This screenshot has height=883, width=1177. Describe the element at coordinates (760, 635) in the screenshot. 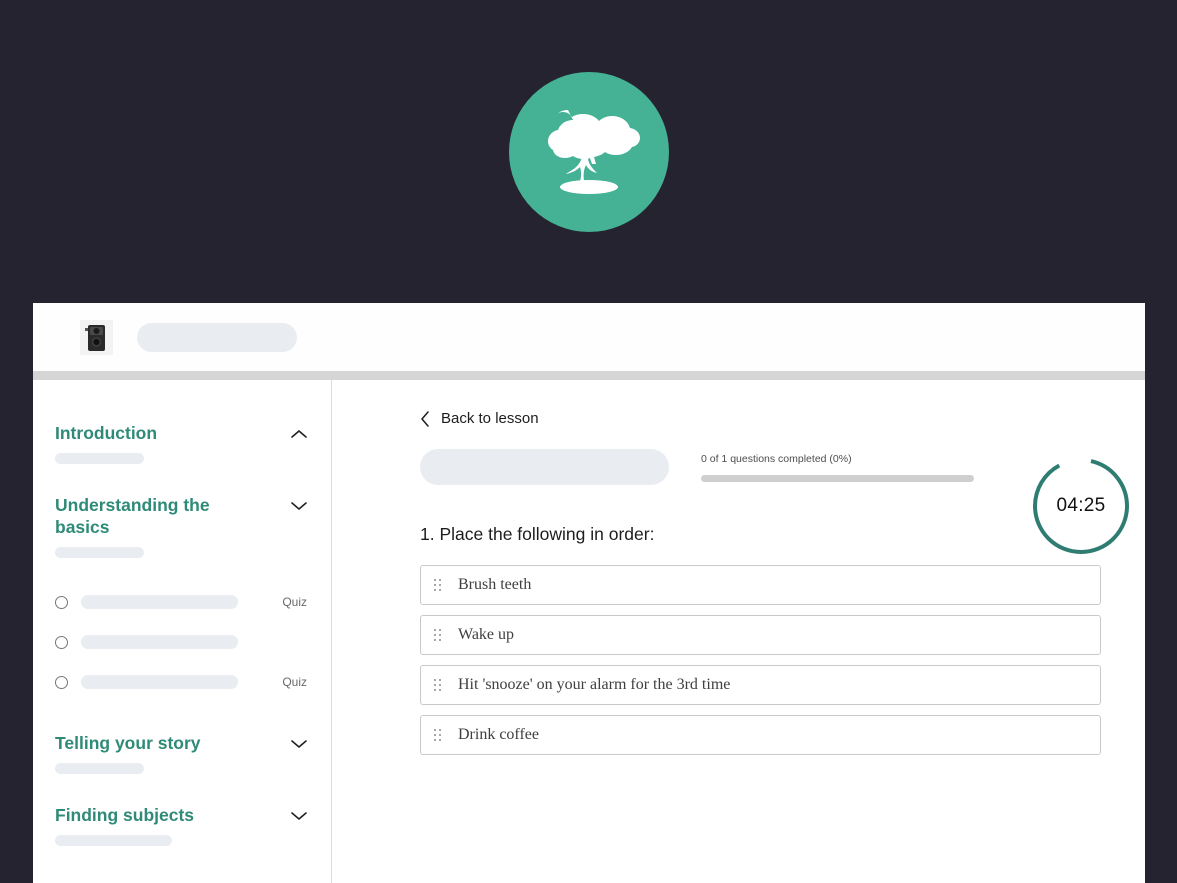

I see `table-row: Wake up` at that location.